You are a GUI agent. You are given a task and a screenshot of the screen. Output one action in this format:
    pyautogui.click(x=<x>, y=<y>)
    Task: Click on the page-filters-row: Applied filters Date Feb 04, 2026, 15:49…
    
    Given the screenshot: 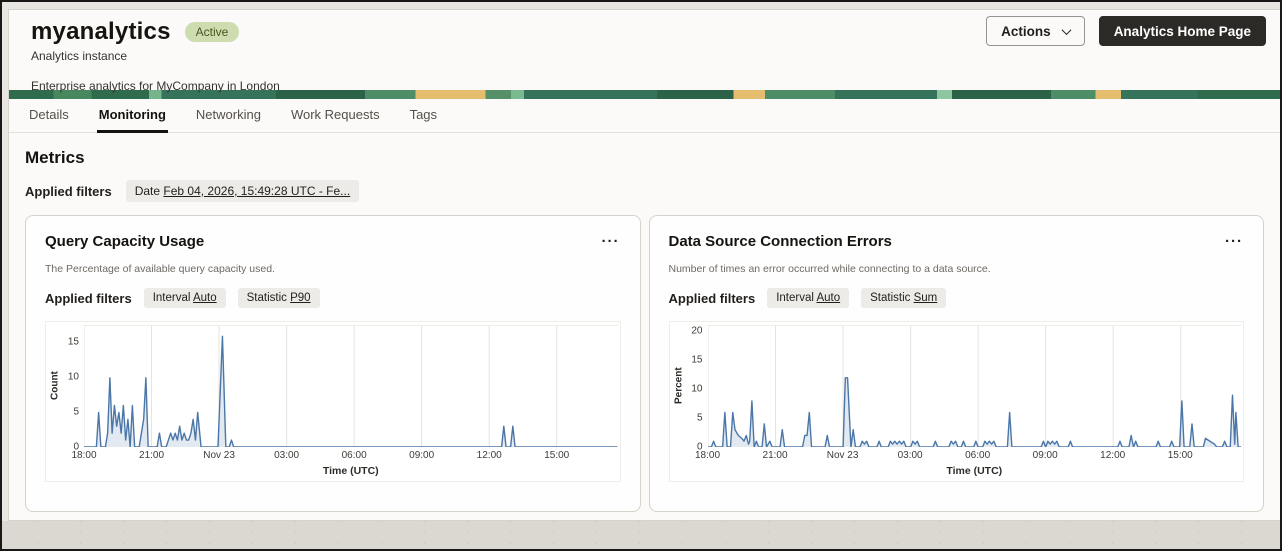 What is the action you would take?
    pyautogui.click(x=644, y=191)
    